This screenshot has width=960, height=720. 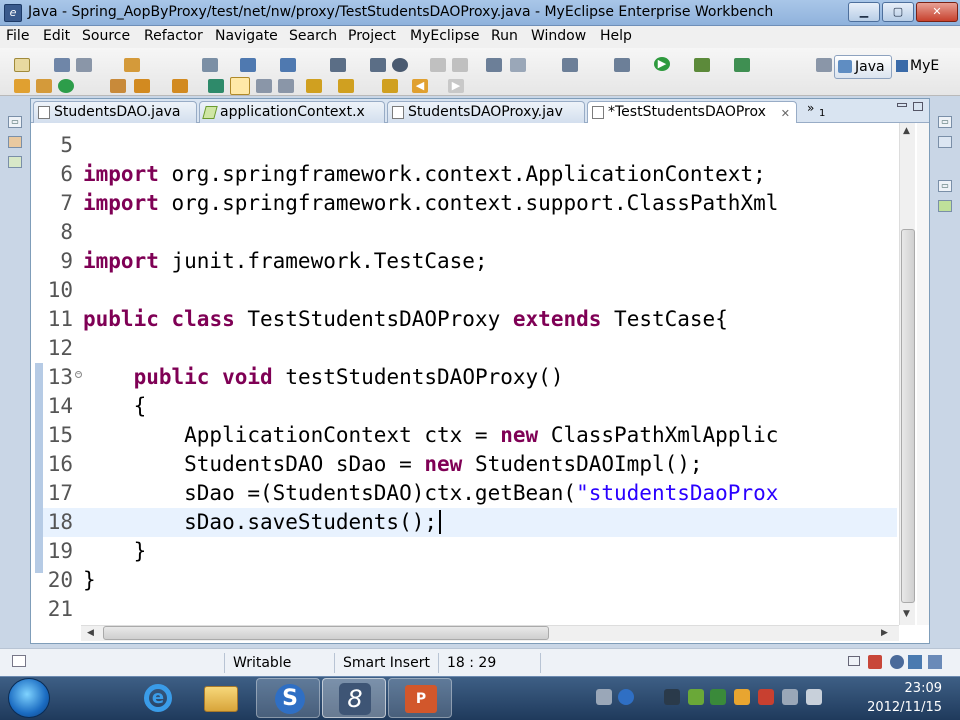 I want to click on open-resource-icon, so click(x=44, y=86).